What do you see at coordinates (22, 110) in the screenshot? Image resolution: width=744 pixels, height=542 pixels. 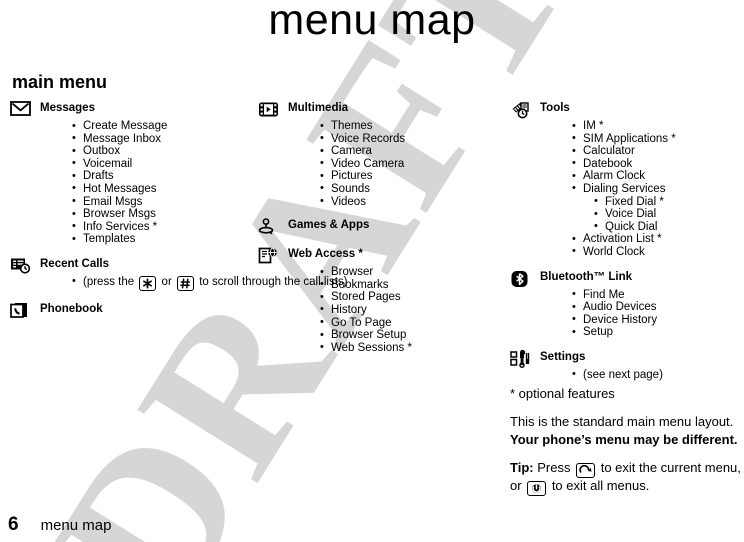 I see `envelope-icon` at bounding box center [22, 110].